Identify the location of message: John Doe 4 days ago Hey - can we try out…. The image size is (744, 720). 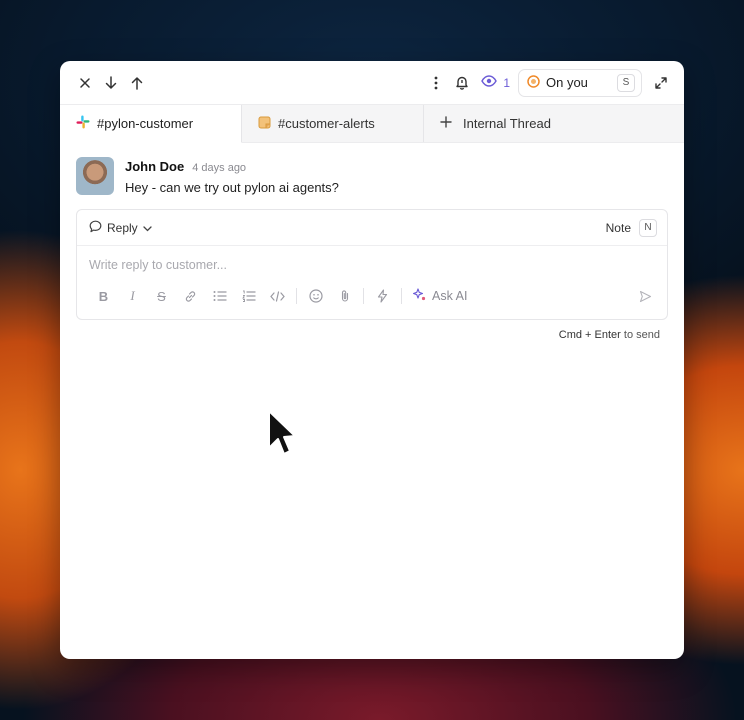
(372, 169).